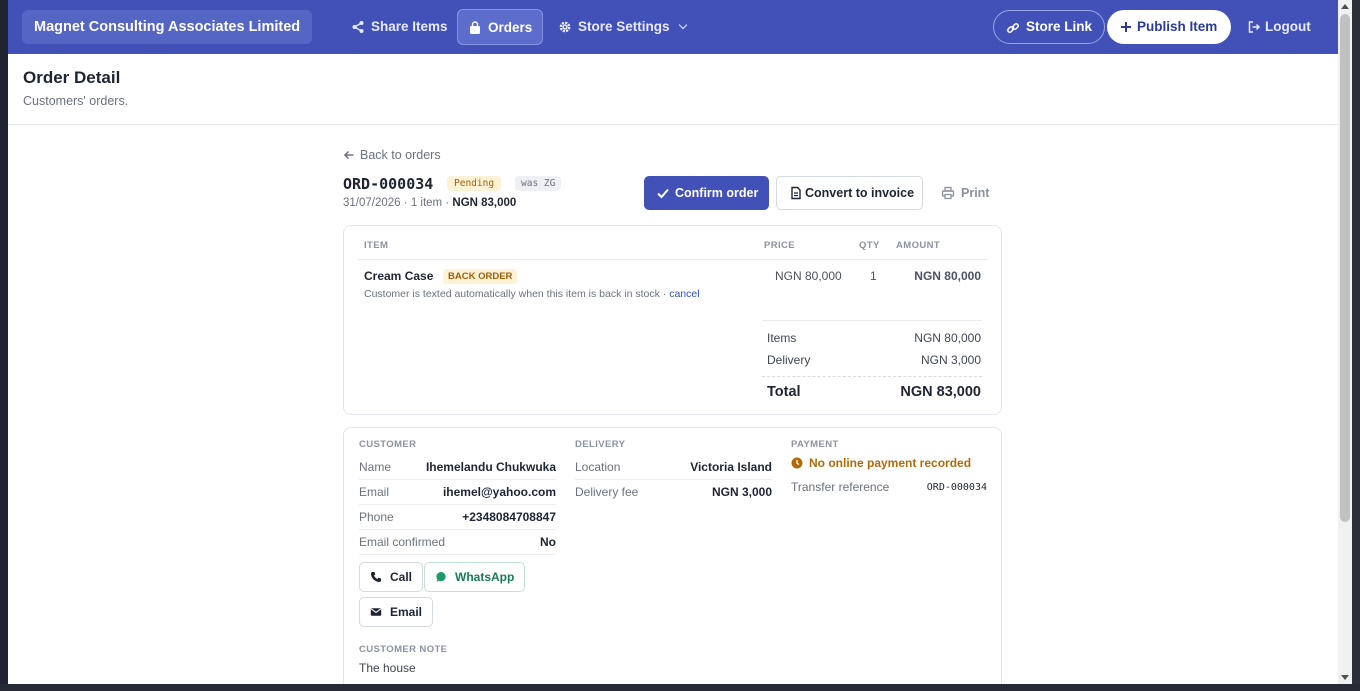 This screenshot has width=1360, height=691. What do you see at coordinates (872, 320) in the screenshot?
I see `summary-divider` at bounding box center [872, 320].